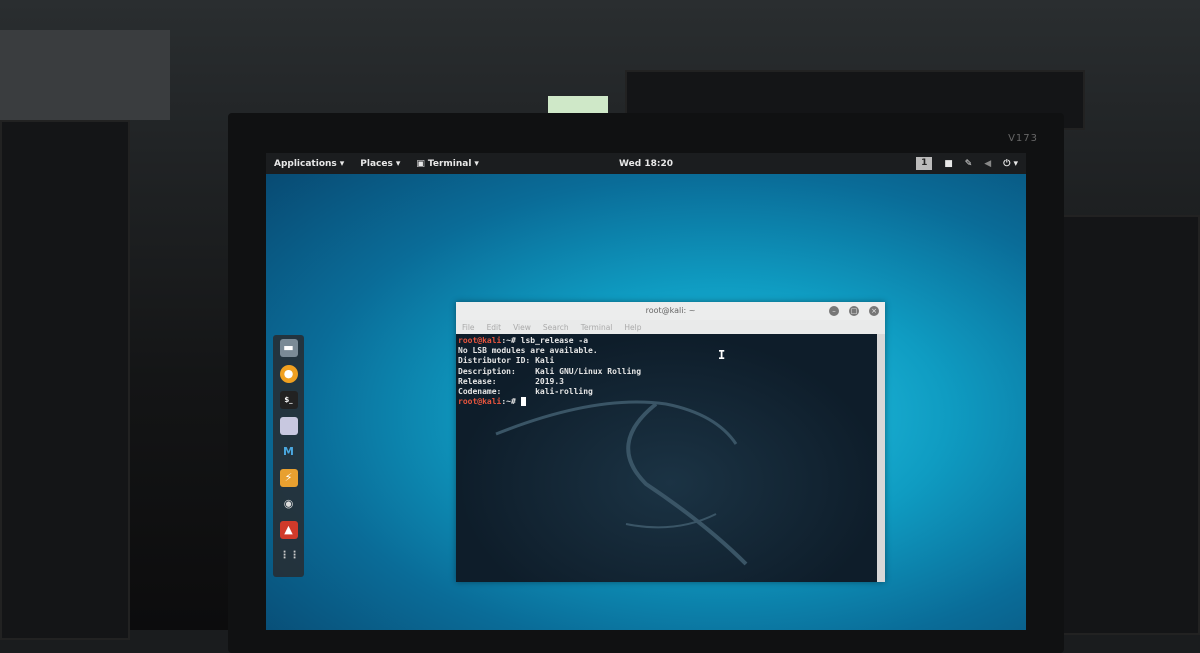 The width and height of the screenshot is (1200, 653). What do you see at coordinates (987, 164) in the screenshot?
I see `volume-icon: ◀` at bounding box center [987, 164].